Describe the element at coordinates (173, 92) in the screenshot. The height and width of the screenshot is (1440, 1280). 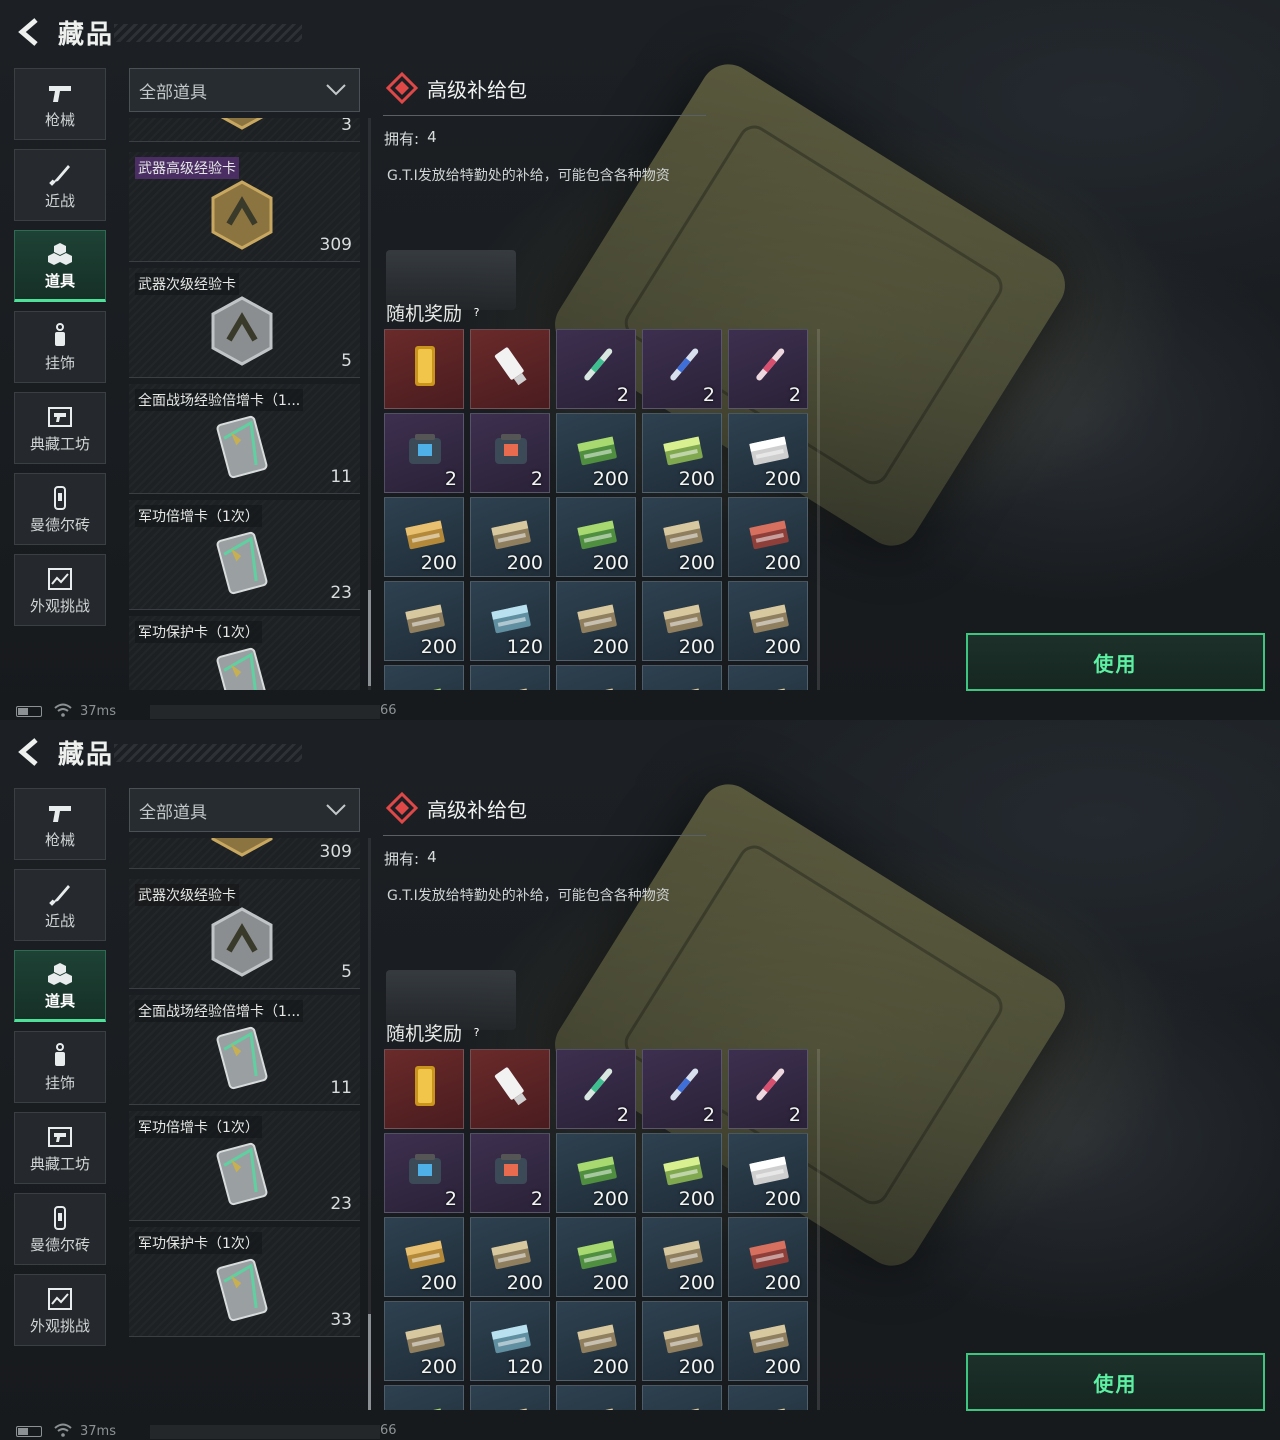
I see `dropdown-selected-value: 全部道具` at that location.